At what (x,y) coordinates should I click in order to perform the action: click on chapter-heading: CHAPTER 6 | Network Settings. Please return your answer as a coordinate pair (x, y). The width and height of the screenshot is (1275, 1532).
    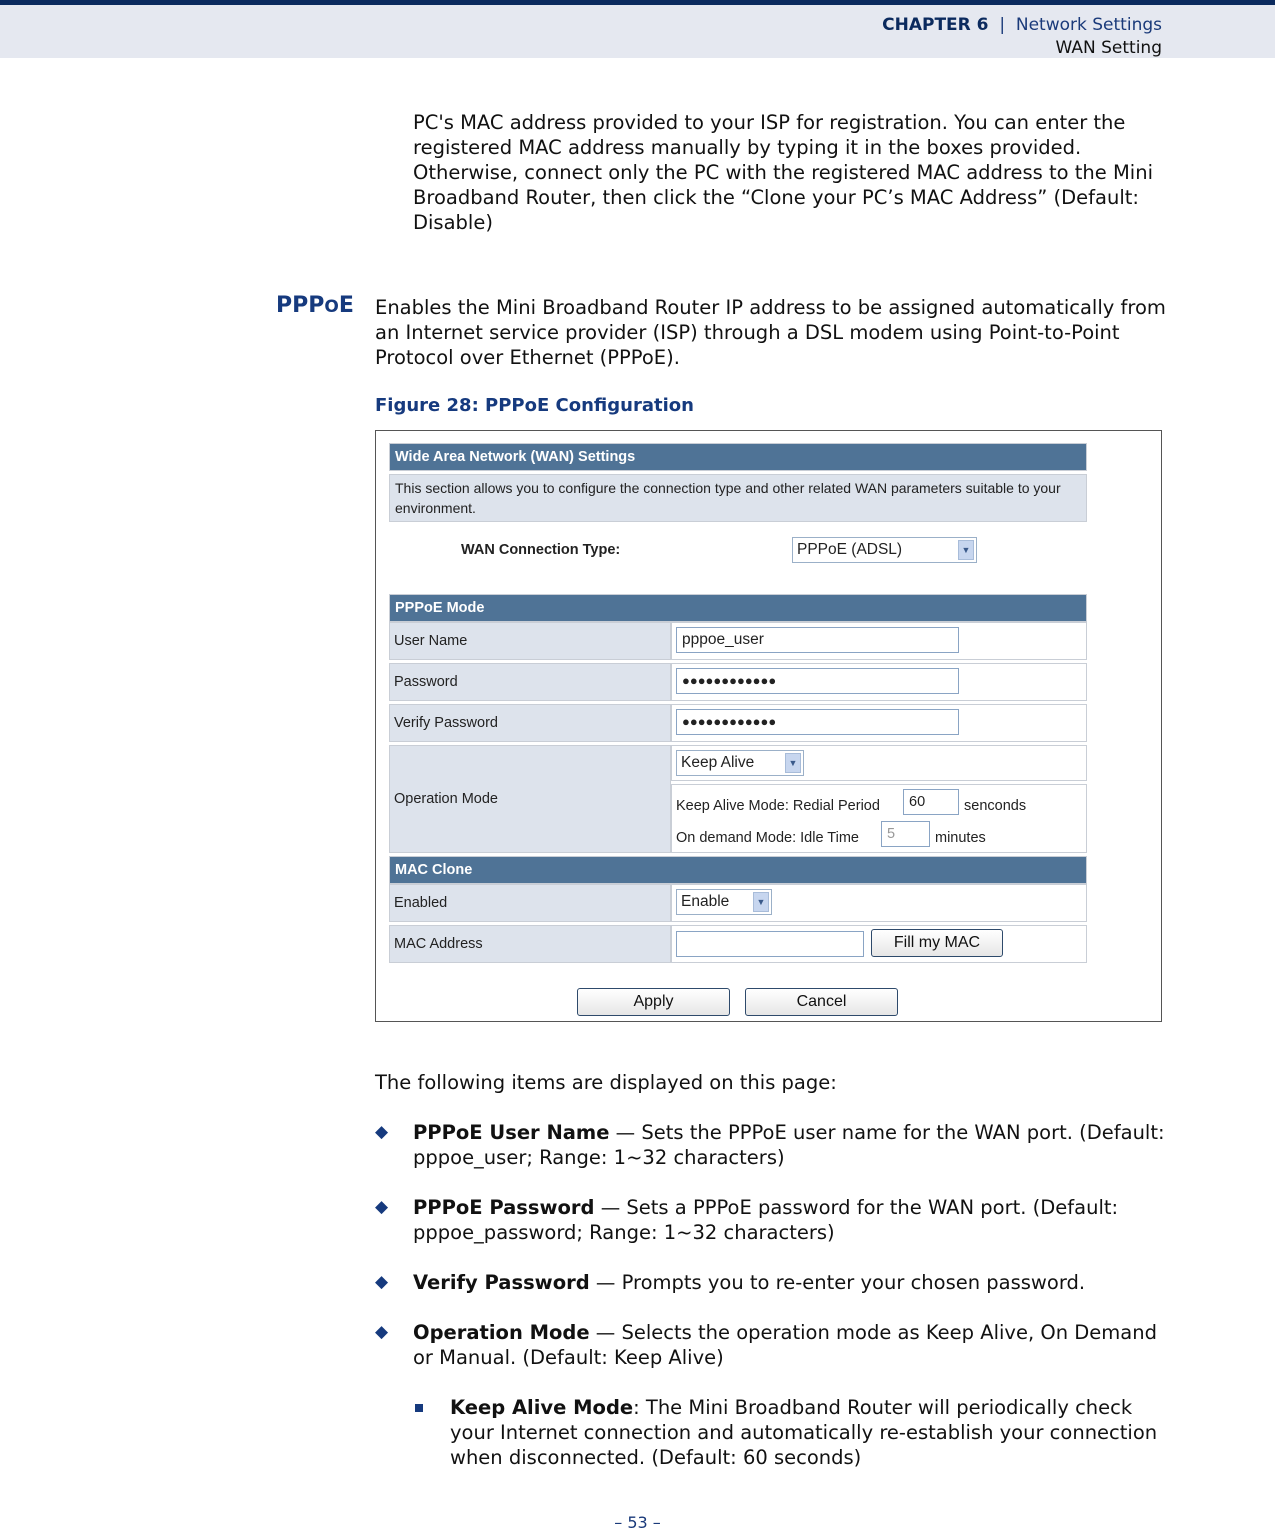
    Looking at the image, I should click on (1022, 25).